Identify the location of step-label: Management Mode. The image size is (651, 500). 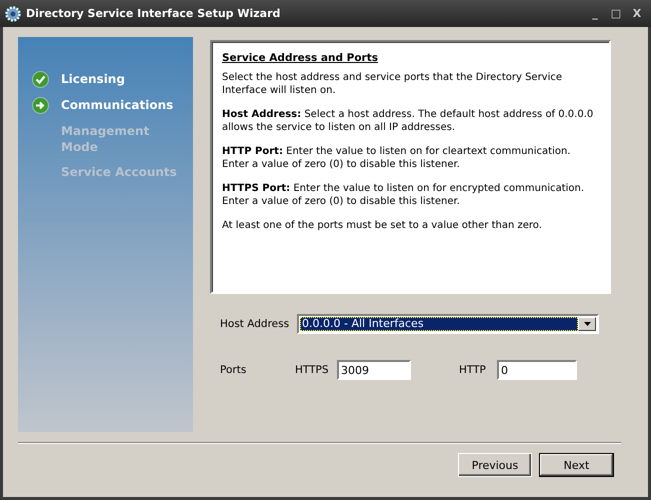
(105, 139).